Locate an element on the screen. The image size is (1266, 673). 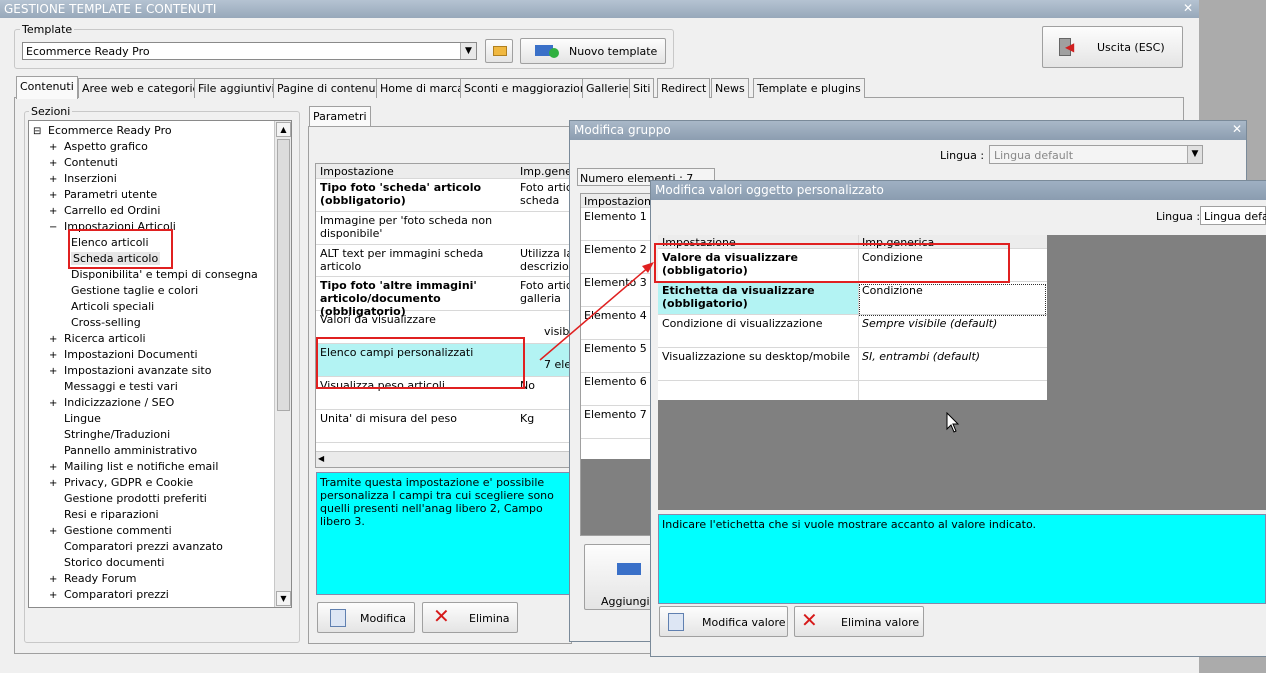
tab-contenuti: Contenuti is located at coordinates (47, 87).